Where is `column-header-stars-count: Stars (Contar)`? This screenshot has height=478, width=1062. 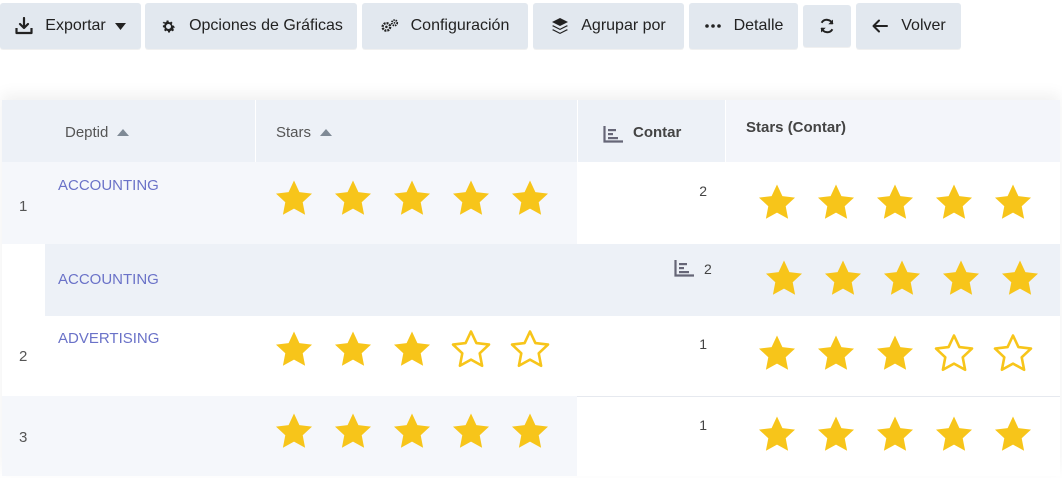
column-header-stars-count: Stars (Contar) is located at coordinates (892, 131).